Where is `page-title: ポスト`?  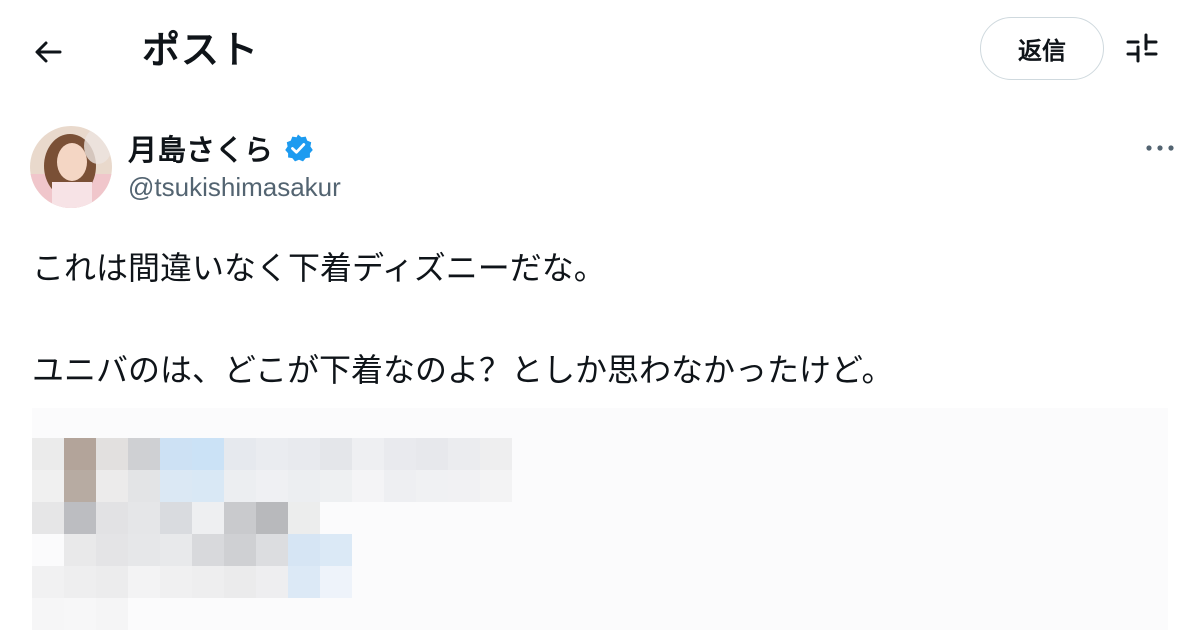 page-title: ポスト is located at coordinates (201, 50).